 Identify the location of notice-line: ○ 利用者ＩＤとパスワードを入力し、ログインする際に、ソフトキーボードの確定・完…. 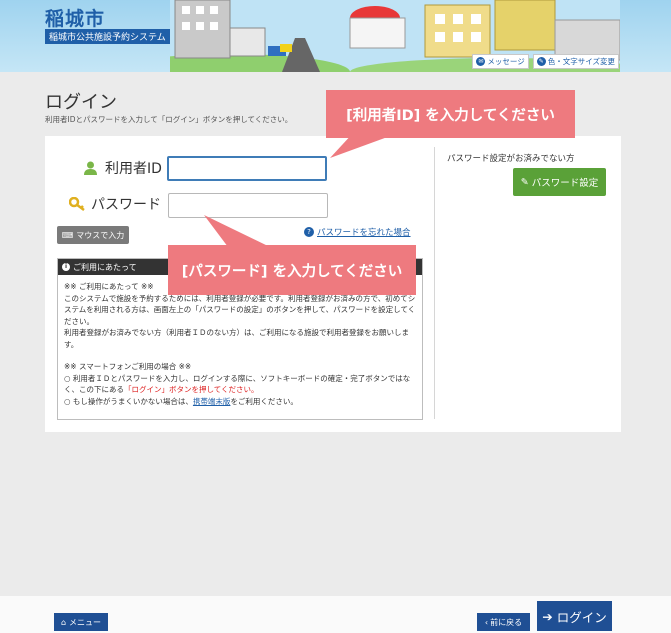
(237, 384).